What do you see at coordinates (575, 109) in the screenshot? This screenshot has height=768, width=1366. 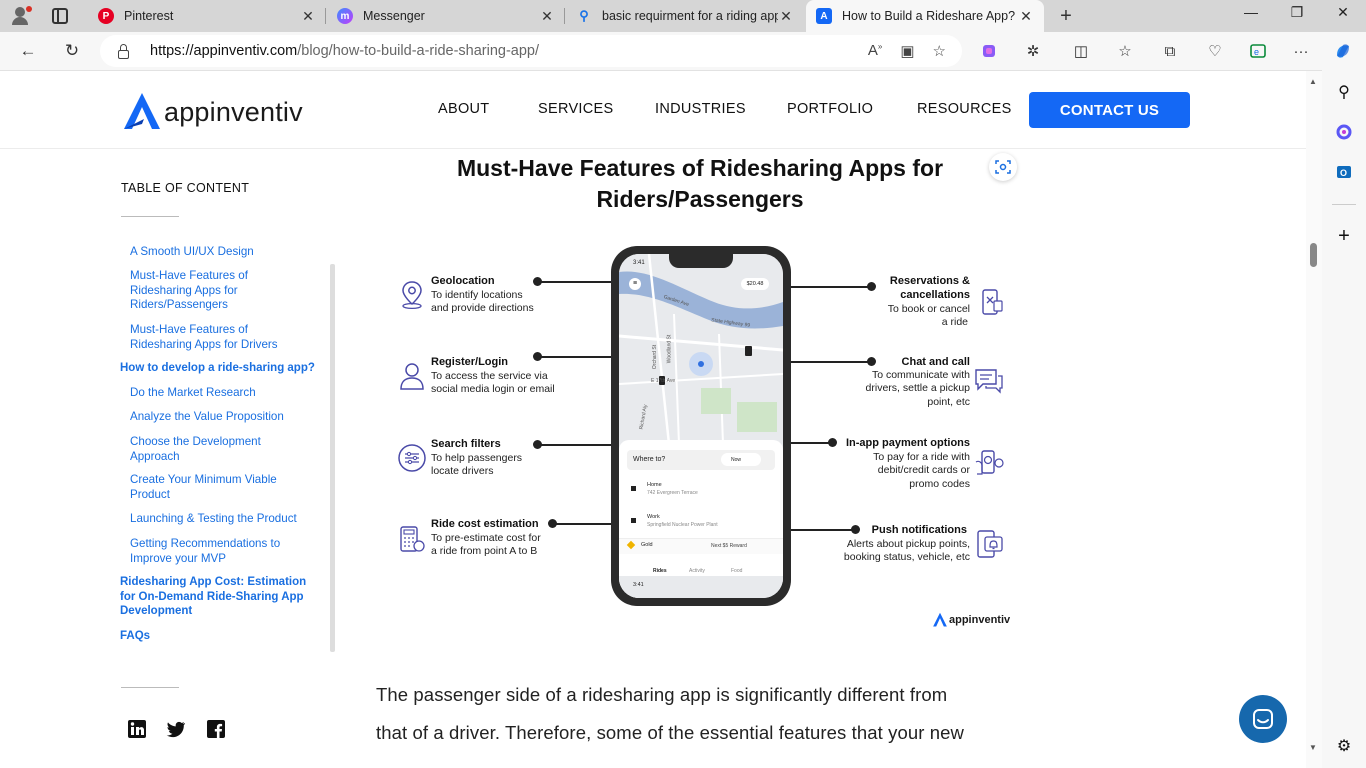 I see `nav-services: SERVICES` at bounding box center [575, 109].